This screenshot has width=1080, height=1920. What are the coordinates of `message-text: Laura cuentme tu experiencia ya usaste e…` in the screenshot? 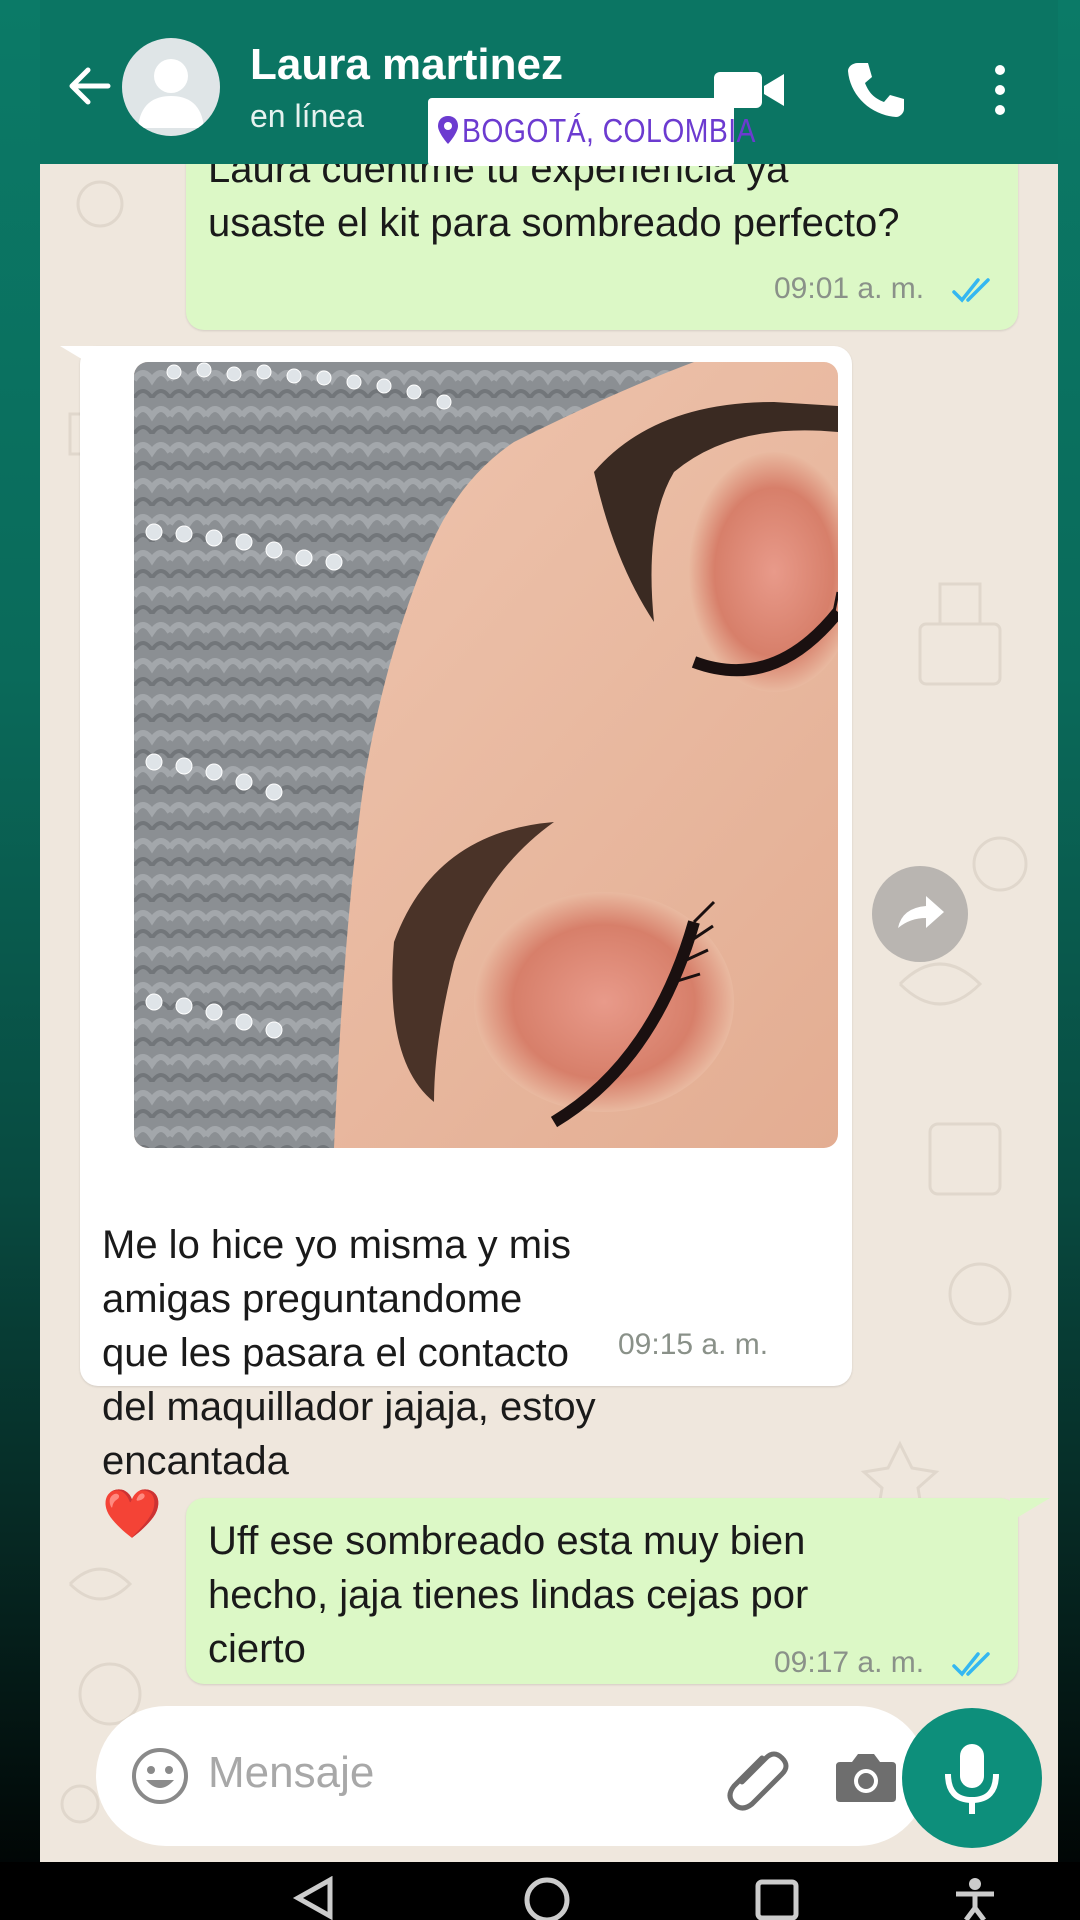 It's located at (554, 204).